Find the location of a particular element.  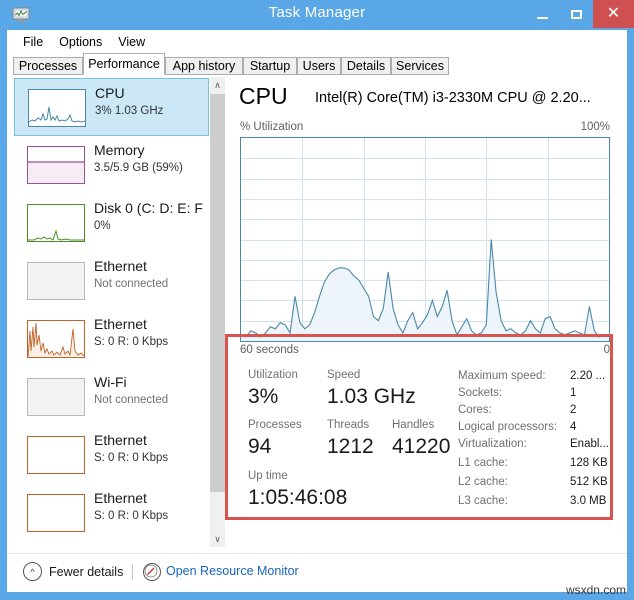

tab-services: Services is located at coordinates (420, 66).